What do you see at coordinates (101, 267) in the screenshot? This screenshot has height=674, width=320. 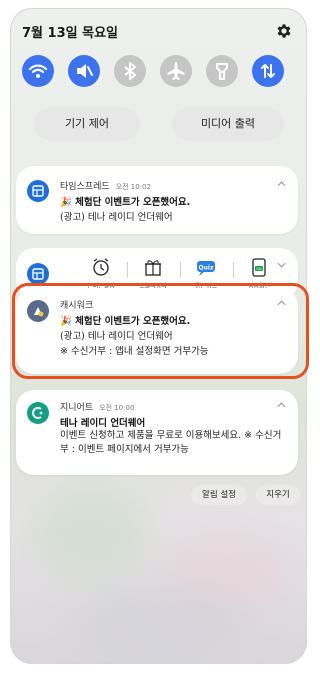 I see `alarm-clock-icon` at bounding box center [101, 267].